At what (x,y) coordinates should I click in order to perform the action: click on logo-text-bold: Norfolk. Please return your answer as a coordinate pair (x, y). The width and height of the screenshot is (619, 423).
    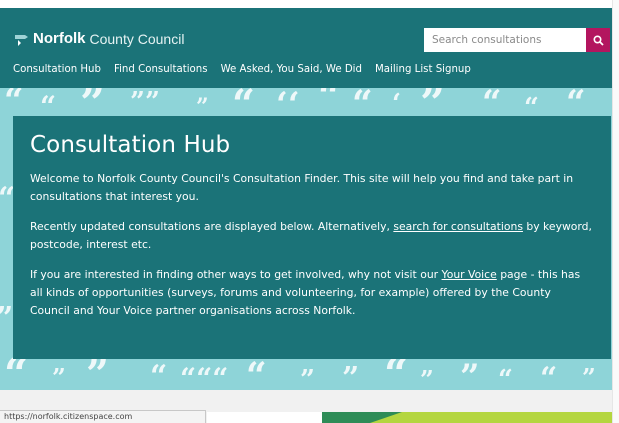
    Looking at the image, I should click on (59, 38).